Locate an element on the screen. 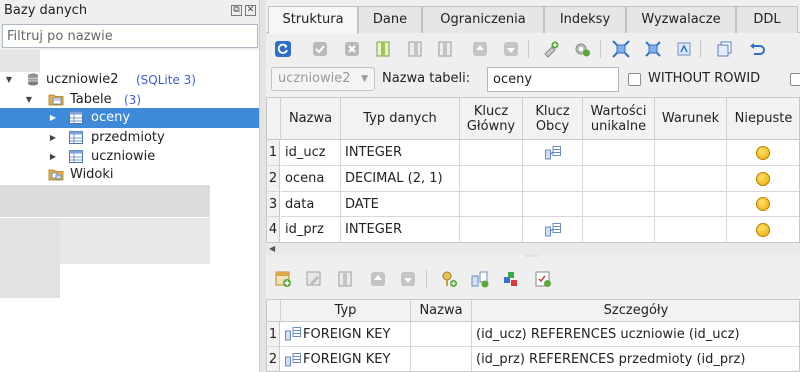 Image resolution: width=800 pixels, height=372 pixels. close-panel-icon: ✕ is located at coordinates (250, 10).